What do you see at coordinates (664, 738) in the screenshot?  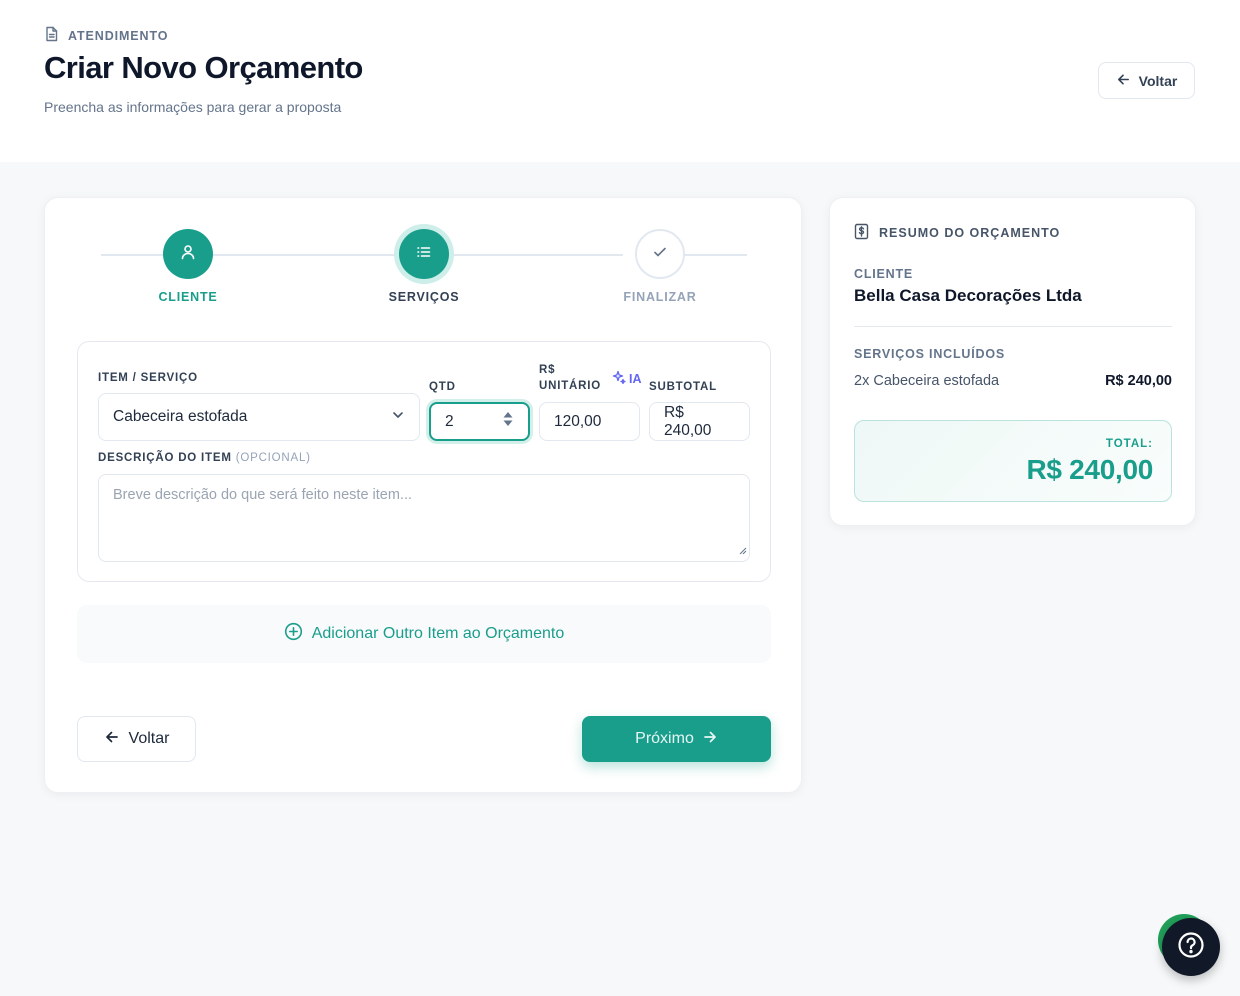 I see `next-label: Próximo` at bounding box center [664, 738].